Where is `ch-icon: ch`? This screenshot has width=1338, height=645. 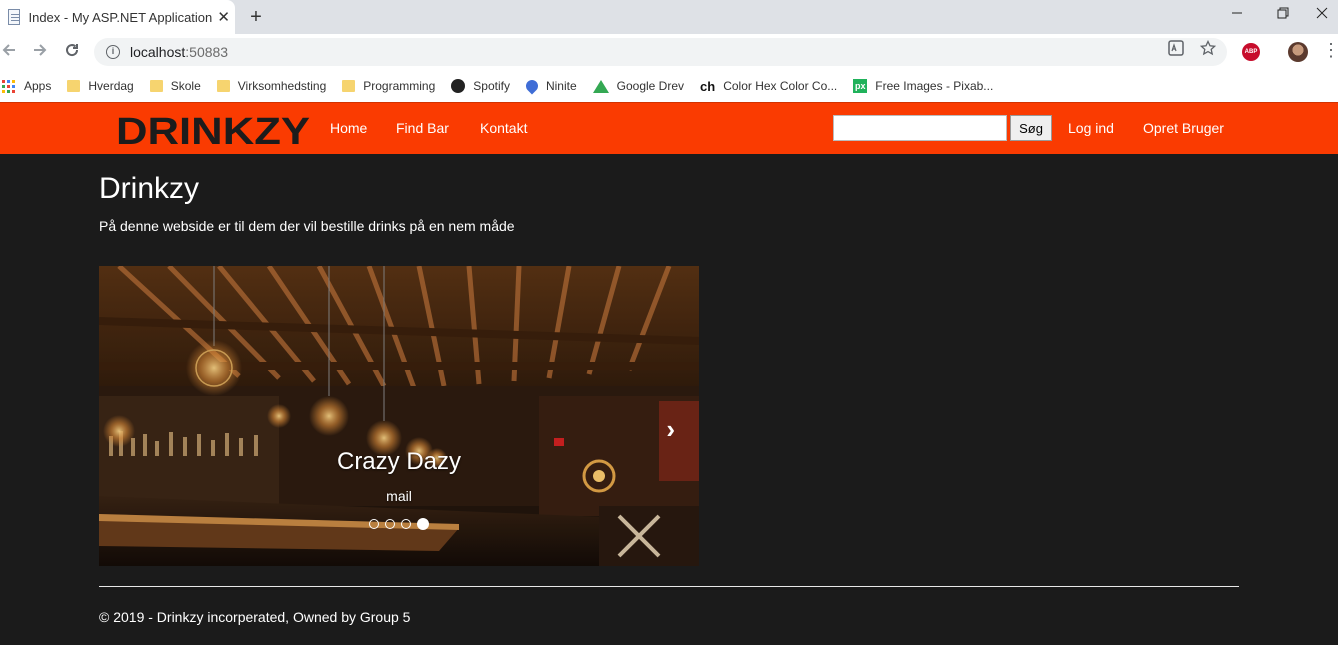
ch-icon: ch is located at coordinates (708, 86).